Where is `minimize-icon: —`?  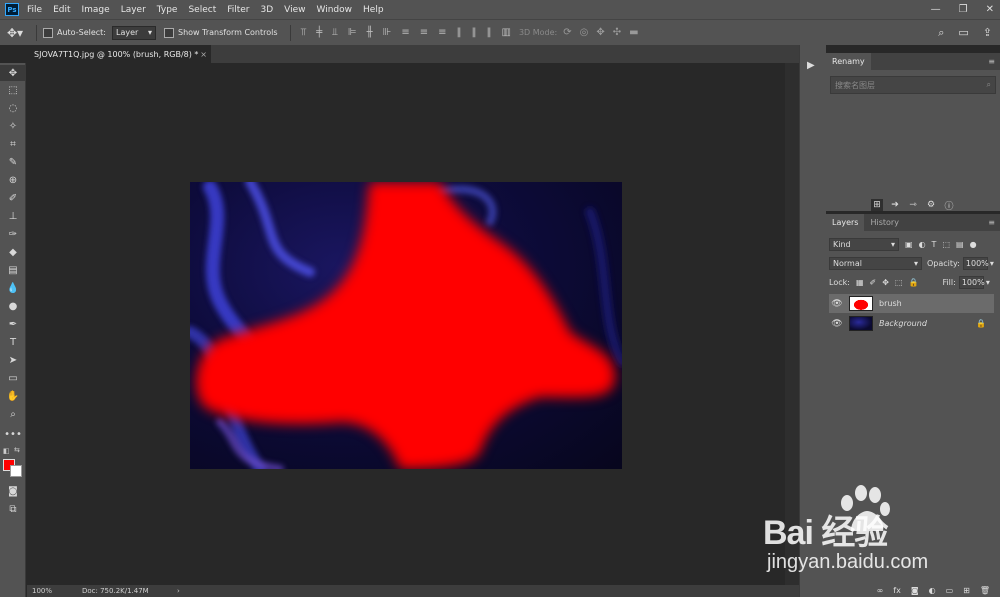
minimize-icon: — is located at coordinates (936, 9).